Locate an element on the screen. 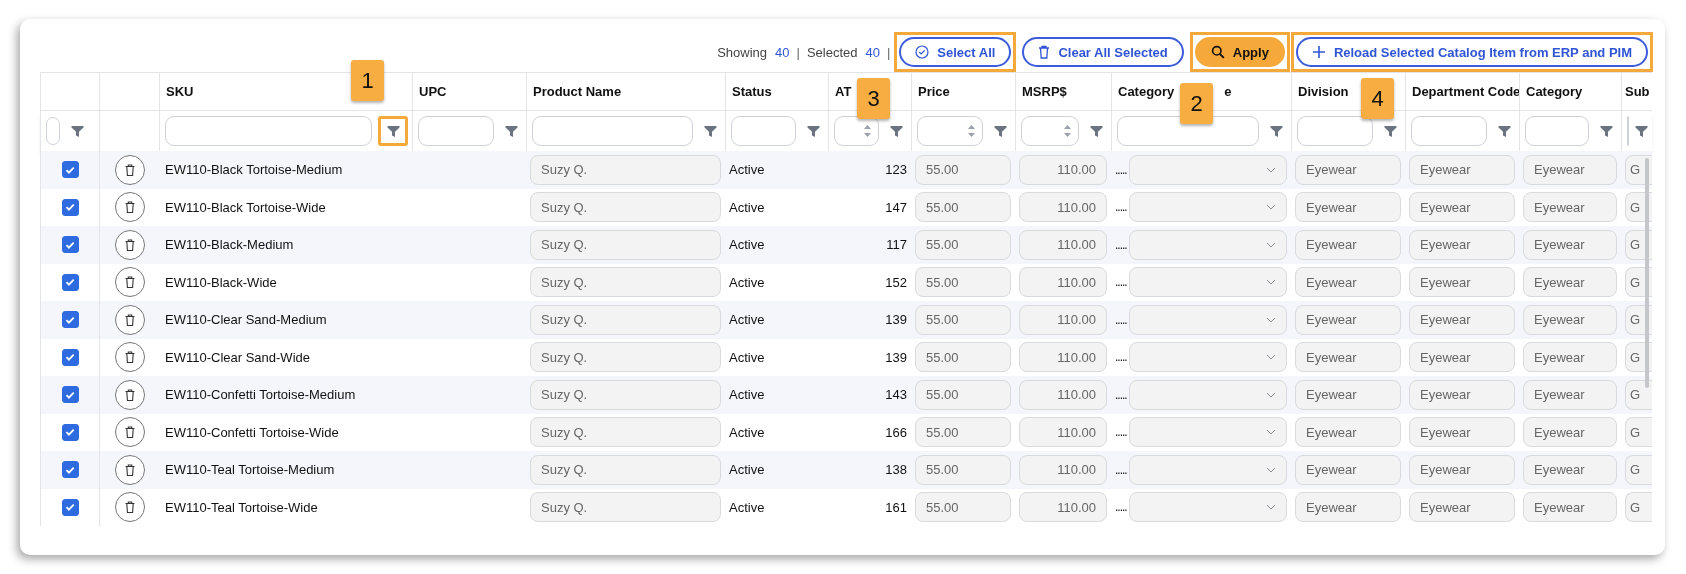 Image resolution: width=1686 pixels, height=574 pixels. reload-button: Reload Selected Catalog Item from ERP and PIM is located at coordinates (1471, 52).